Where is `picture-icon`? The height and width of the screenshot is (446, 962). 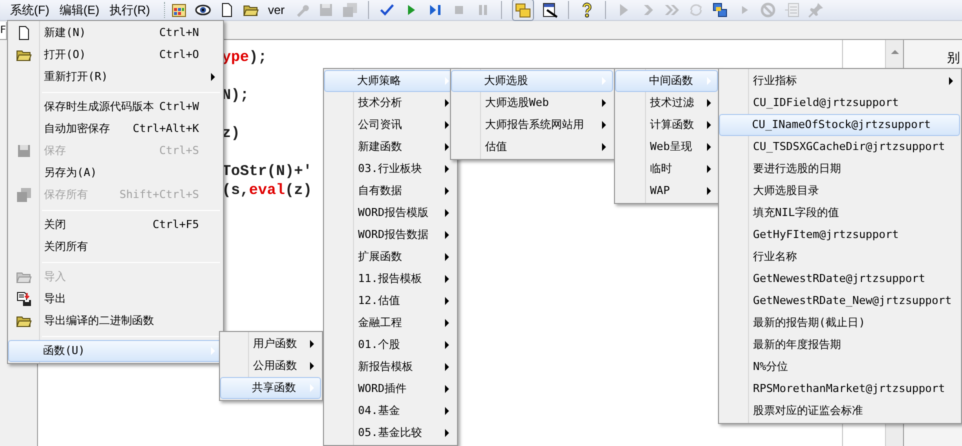 picture-icon is located at coordinates (550, 10).